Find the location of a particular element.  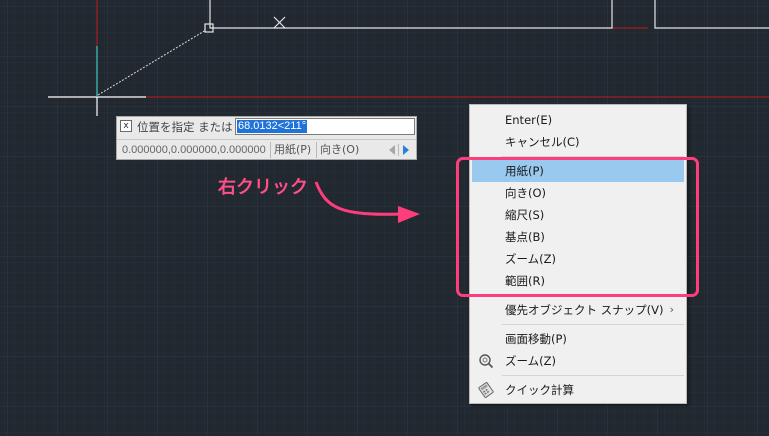

menu-item-label: 優先オブジェクト スナップ(V) is located at coordinates (584, 310).